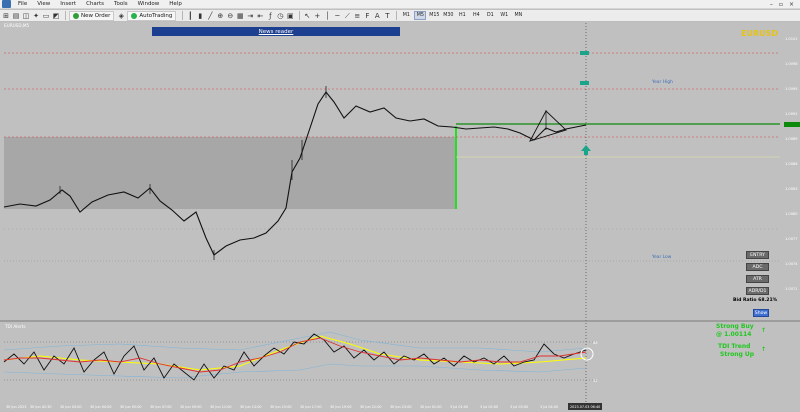 The image size is (800, 412). What do you see at coordinates (22, 4) in the screenshot?
I see `menu-file: File` at bounding box center [22, 4].